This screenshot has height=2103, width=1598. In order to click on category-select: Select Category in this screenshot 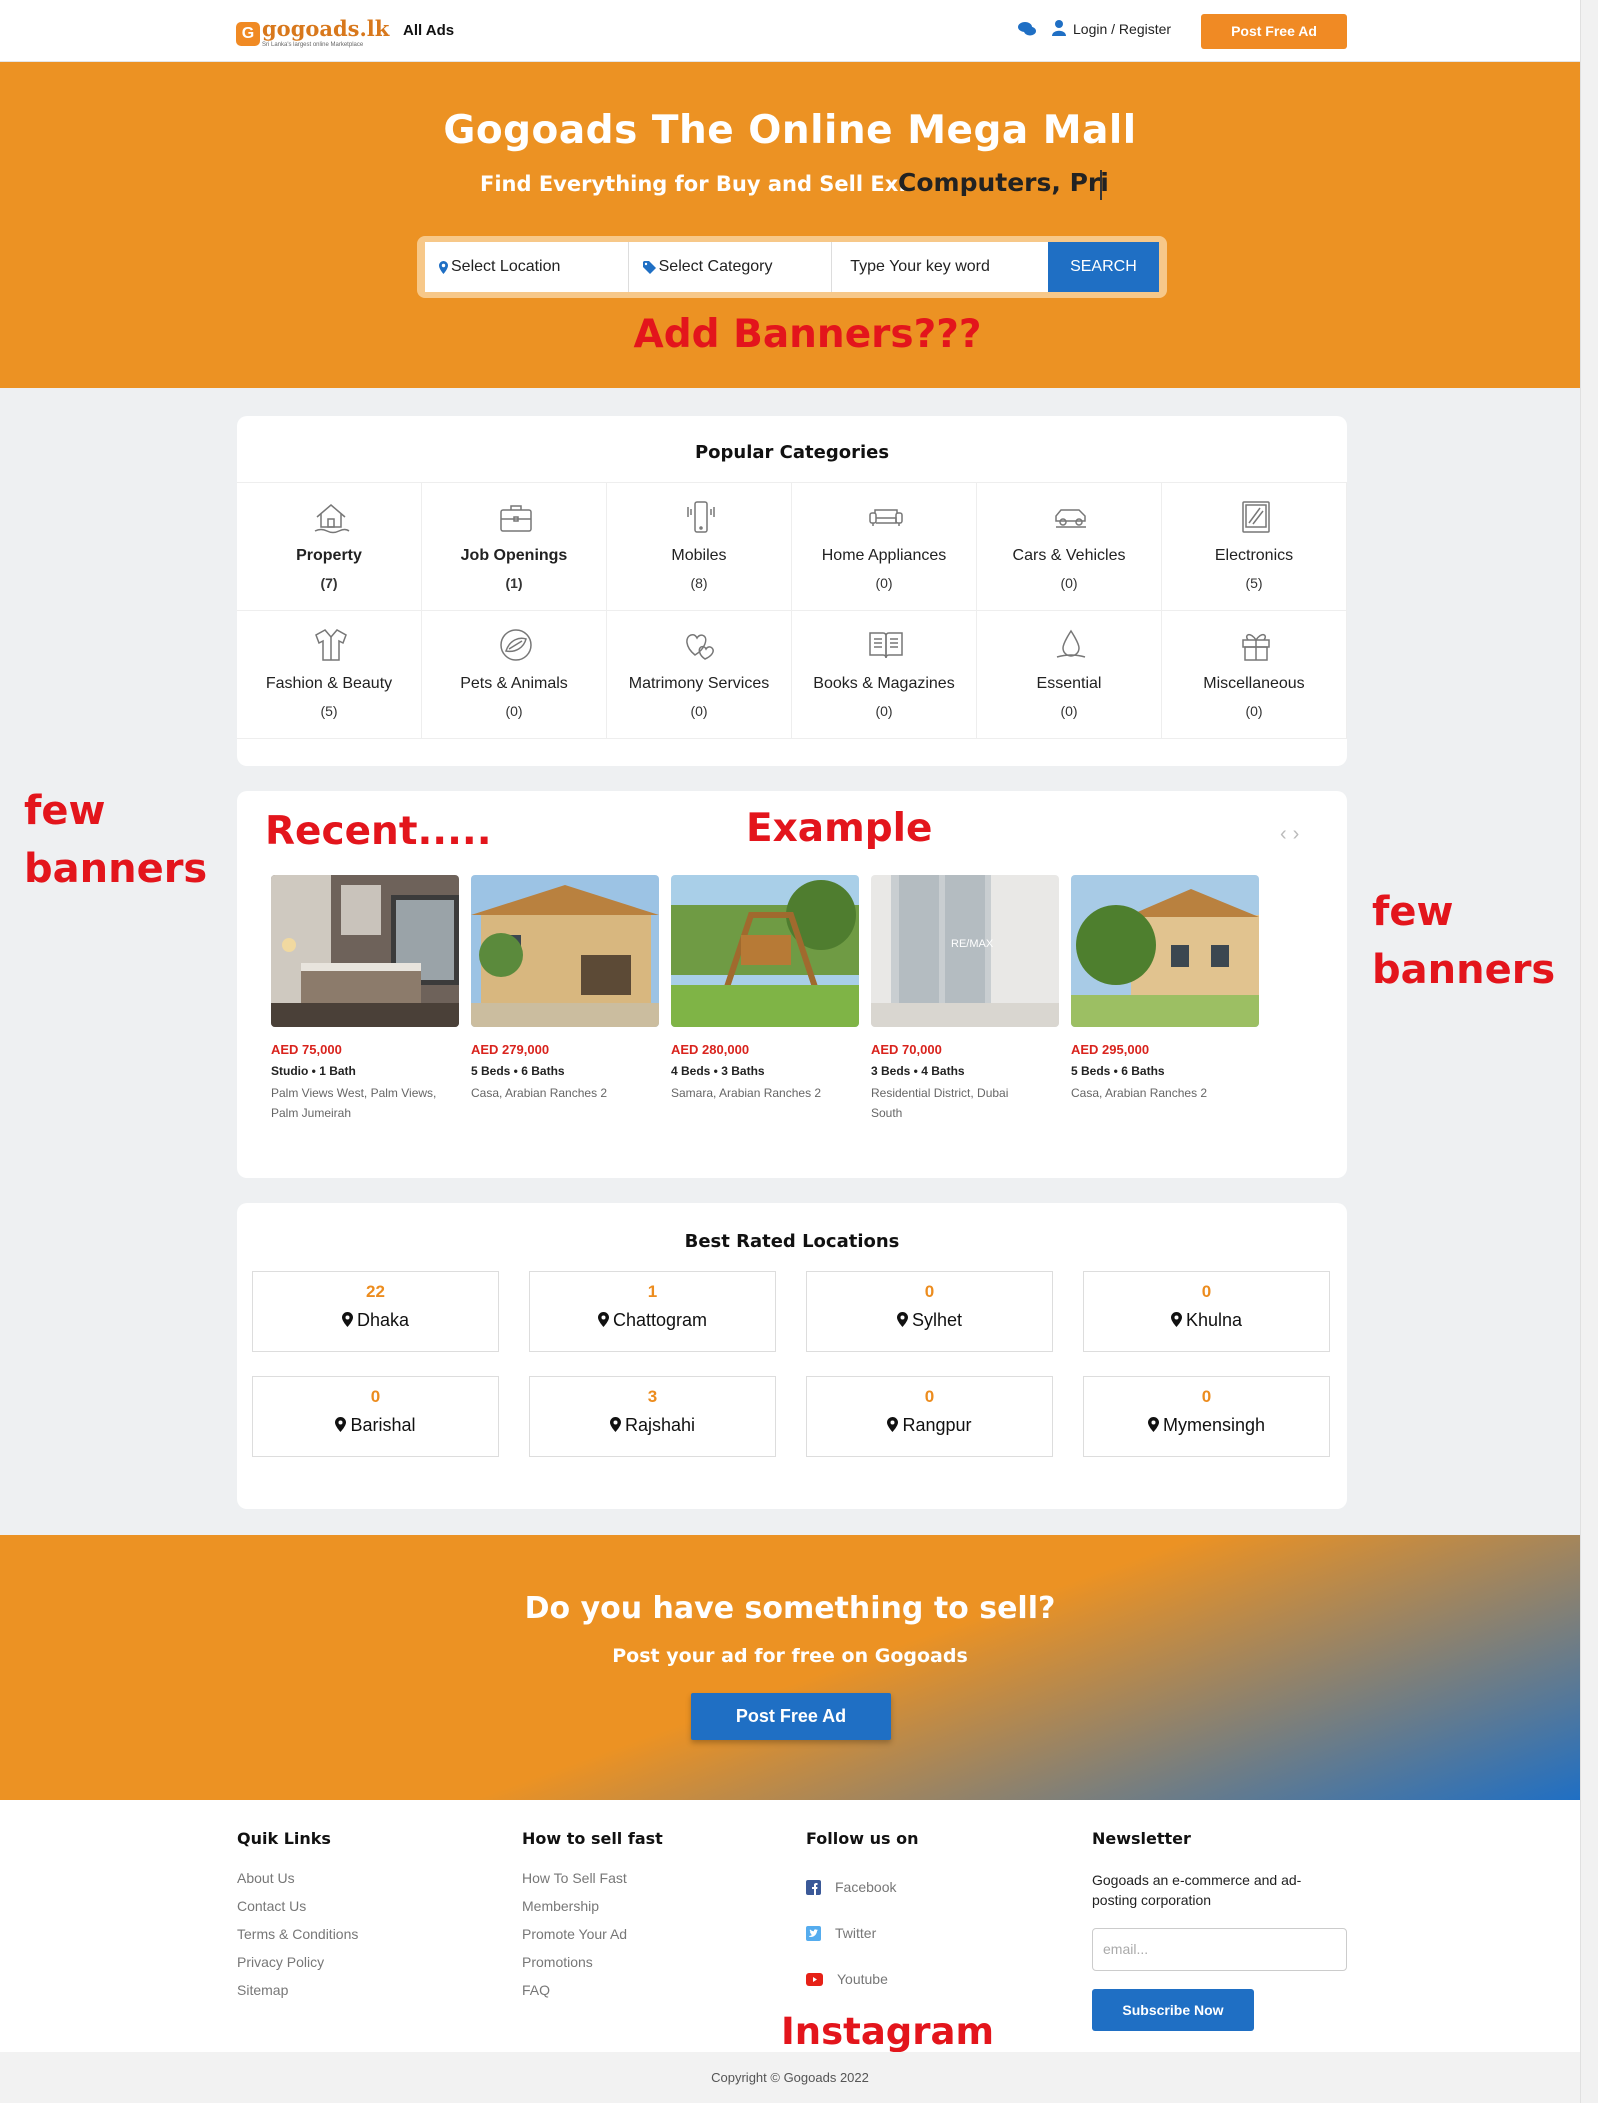, I will do `click(731, 267)`.